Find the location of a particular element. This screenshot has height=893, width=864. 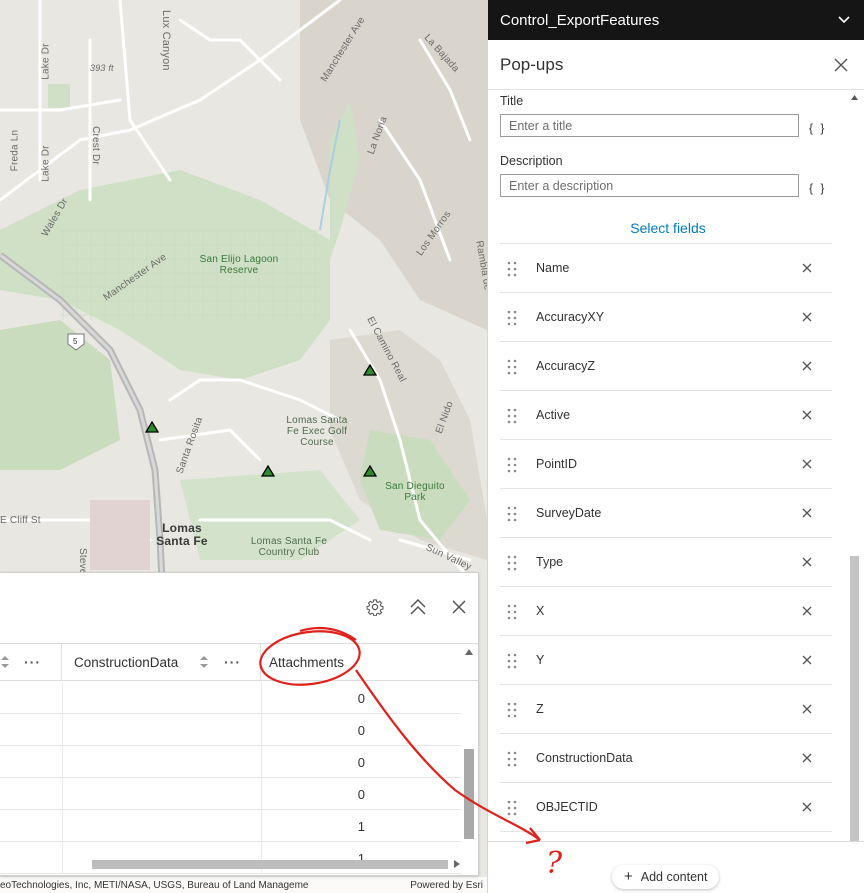

field-item: OBJECTID is located at coordinates (666, 807).